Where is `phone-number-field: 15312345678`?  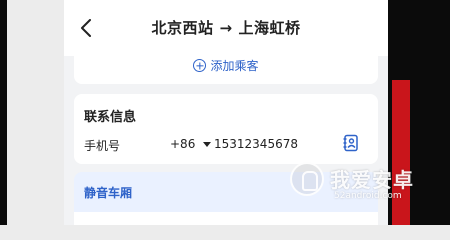 phone-number-field: 15312345678 is located at coordinates (256, 144).